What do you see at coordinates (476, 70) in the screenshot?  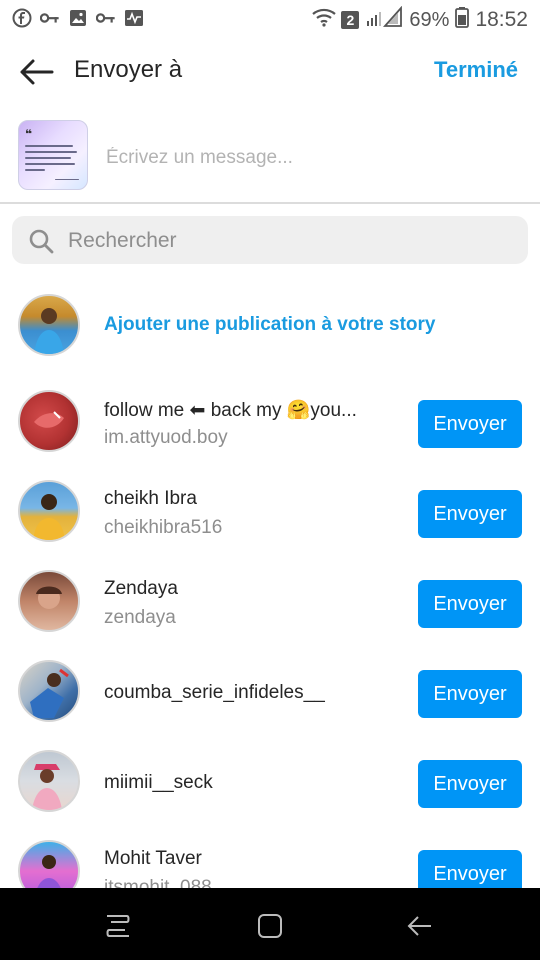 I see `done-button: Terminé` at bounding box center [476, 70].